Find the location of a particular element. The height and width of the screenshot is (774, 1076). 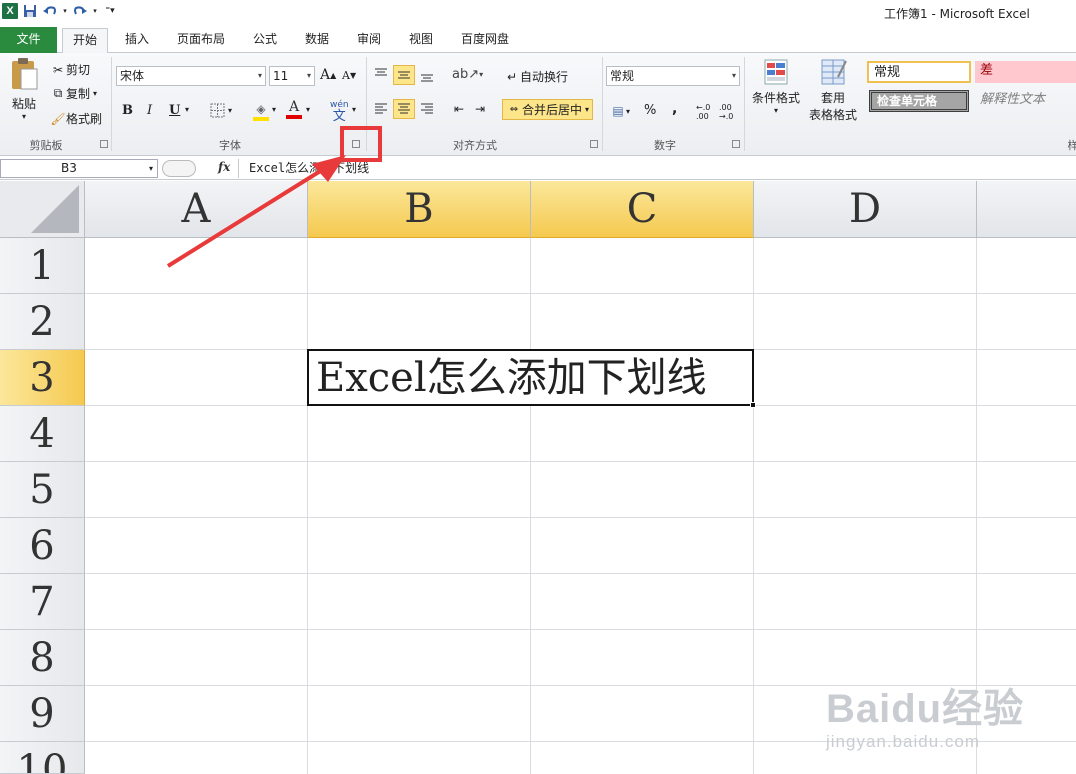

tab-view: 视图 is located at coordinates (421, 40).